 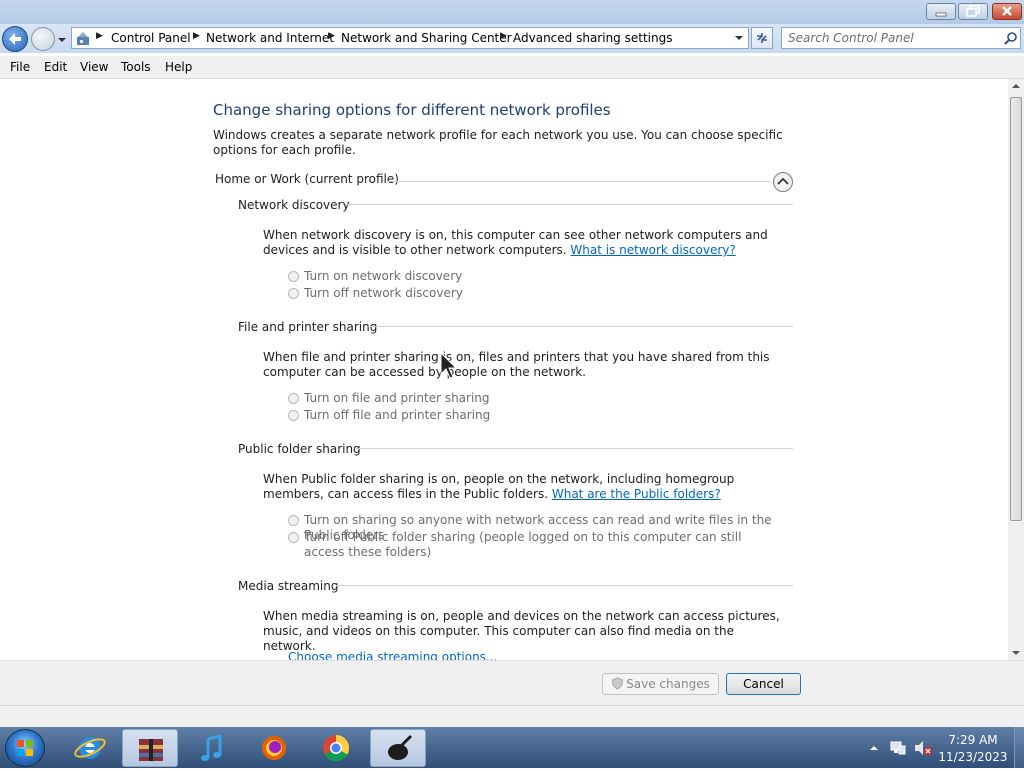 I want to click on scroll-up-icon, so click(x=1016, y=86).